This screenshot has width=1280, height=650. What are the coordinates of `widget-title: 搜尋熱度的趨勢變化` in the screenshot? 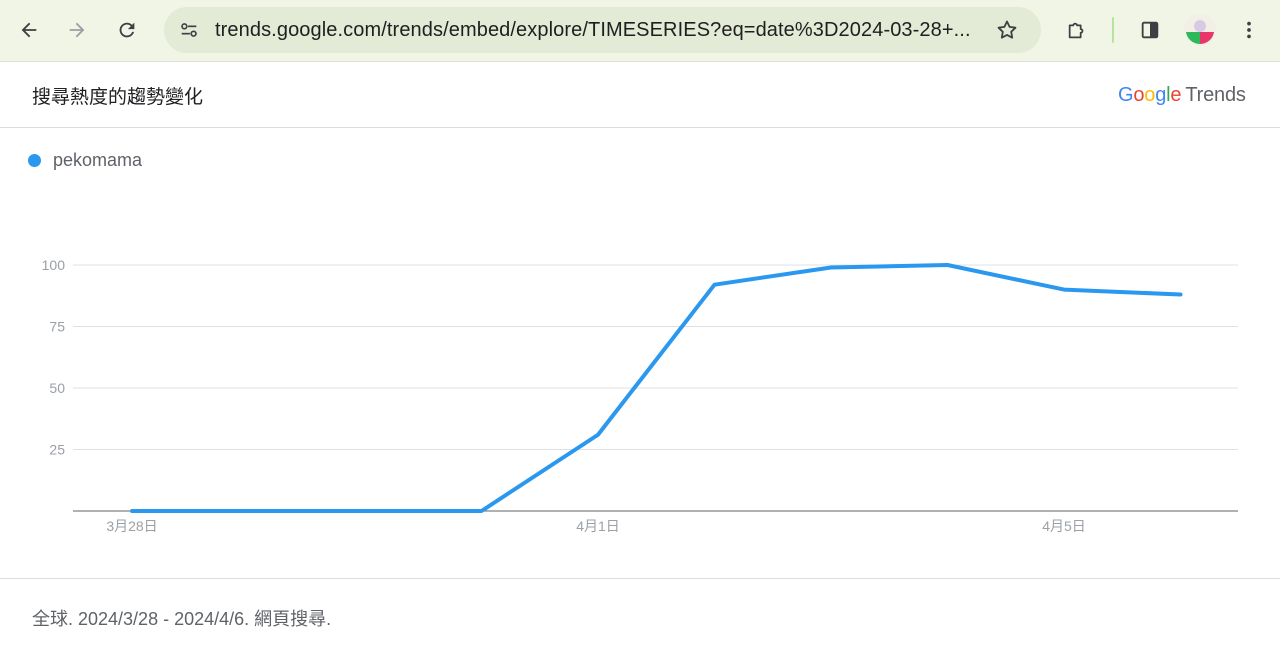 It's located at (118, 97).